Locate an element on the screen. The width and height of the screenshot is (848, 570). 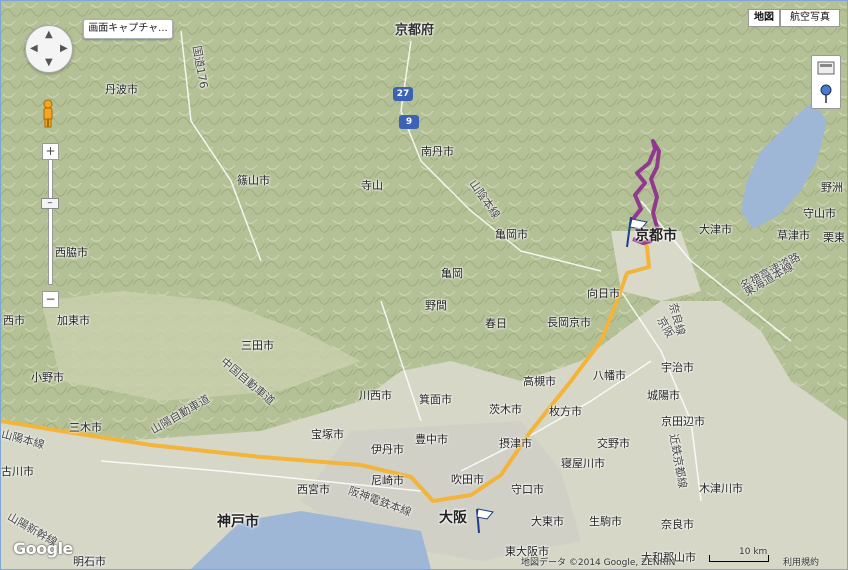
label-nishi: 西市 is located at coordinates (14, 320).